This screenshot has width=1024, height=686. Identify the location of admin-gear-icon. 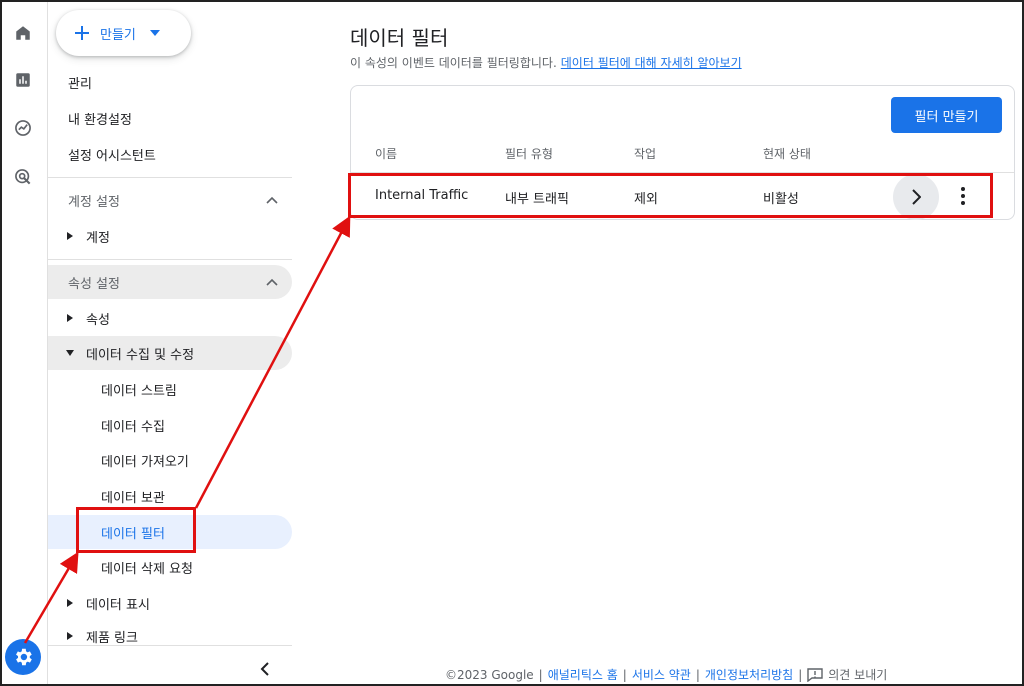
(23, 657).